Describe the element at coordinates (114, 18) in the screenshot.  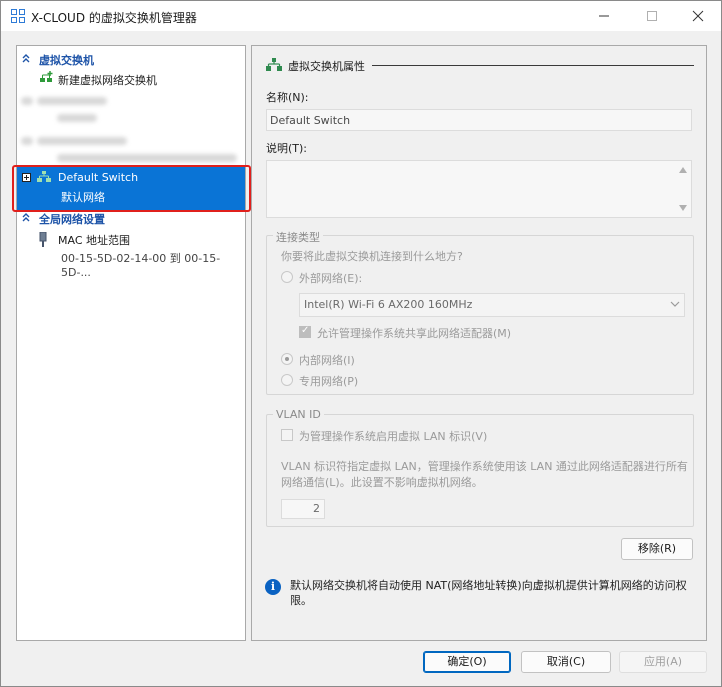
I see `window-title: X-CLOUD 的虚拟交换机管理器` at that location.